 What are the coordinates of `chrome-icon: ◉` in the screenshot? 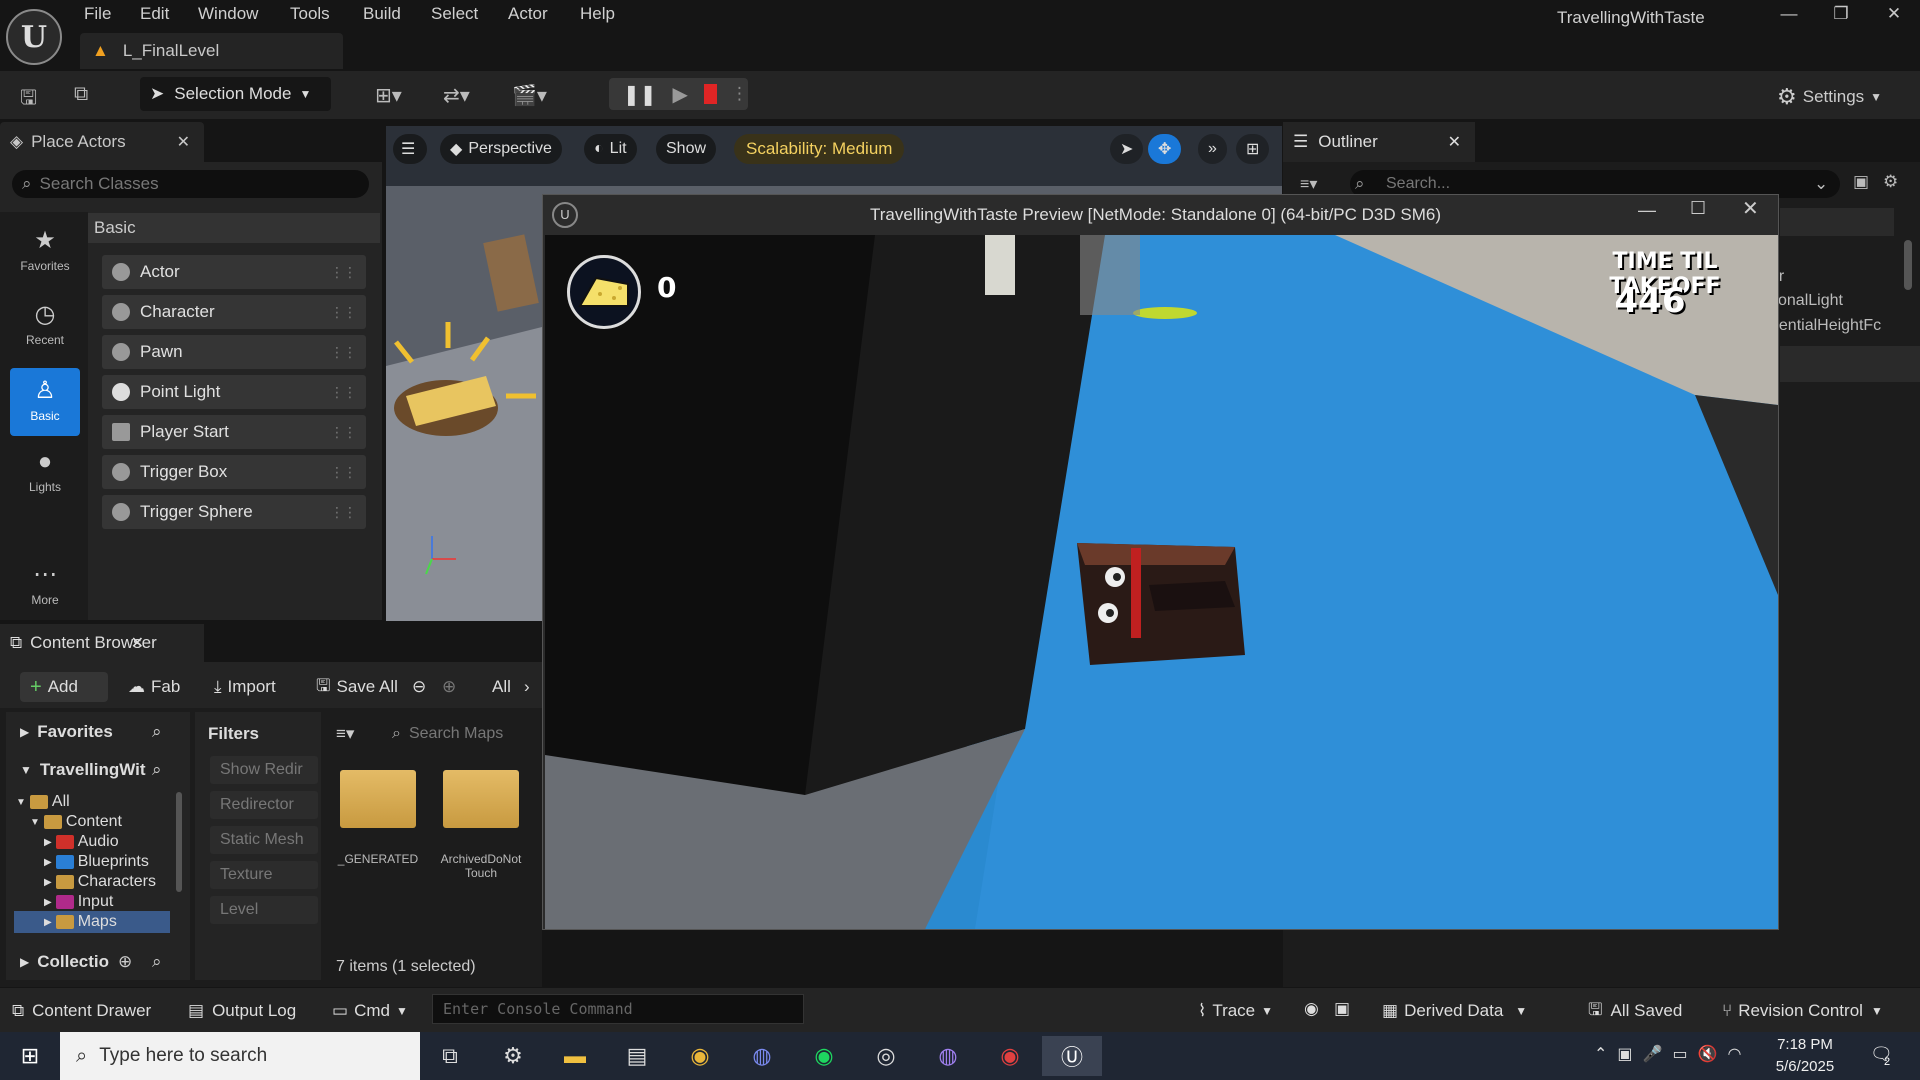 It's located at (700, 1056).